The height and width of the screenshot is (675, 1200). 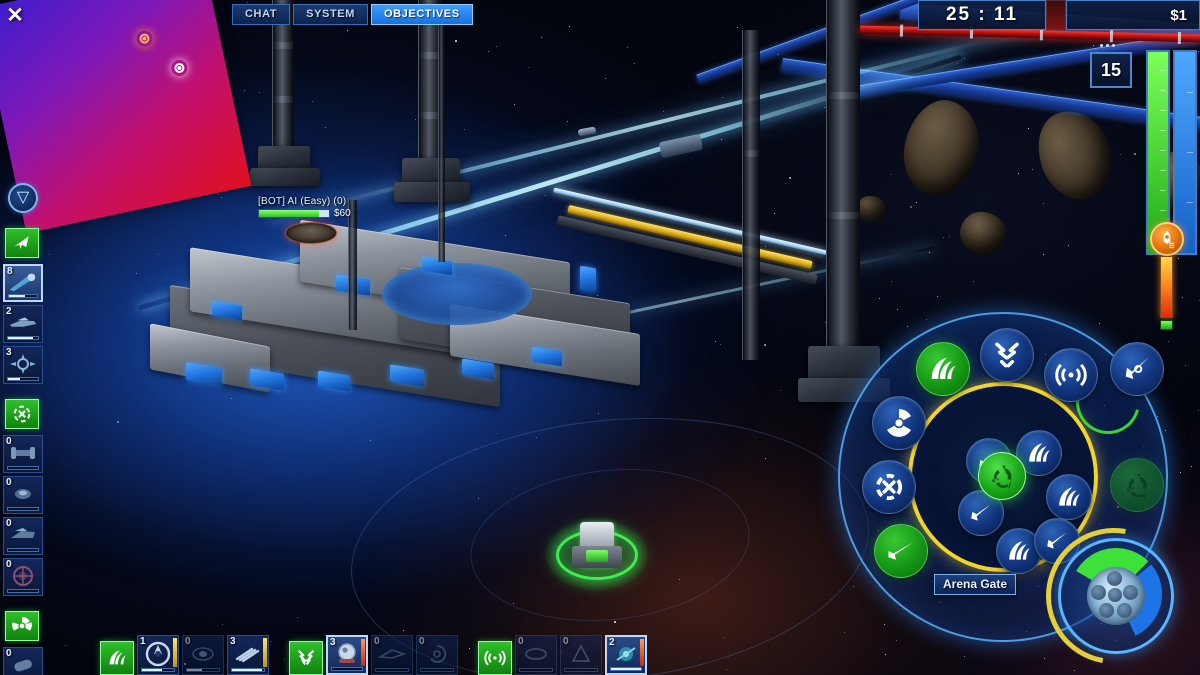 I want to click on radial-inner-recycle, so click(x=1002, y=476).